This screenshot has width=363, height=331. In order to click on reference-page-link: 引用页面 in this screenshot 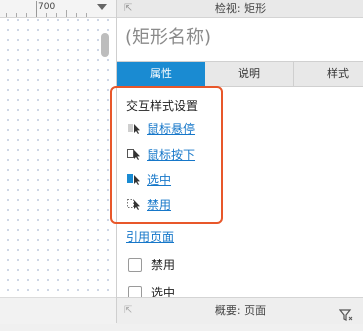, I will do `click(150, 236)`.